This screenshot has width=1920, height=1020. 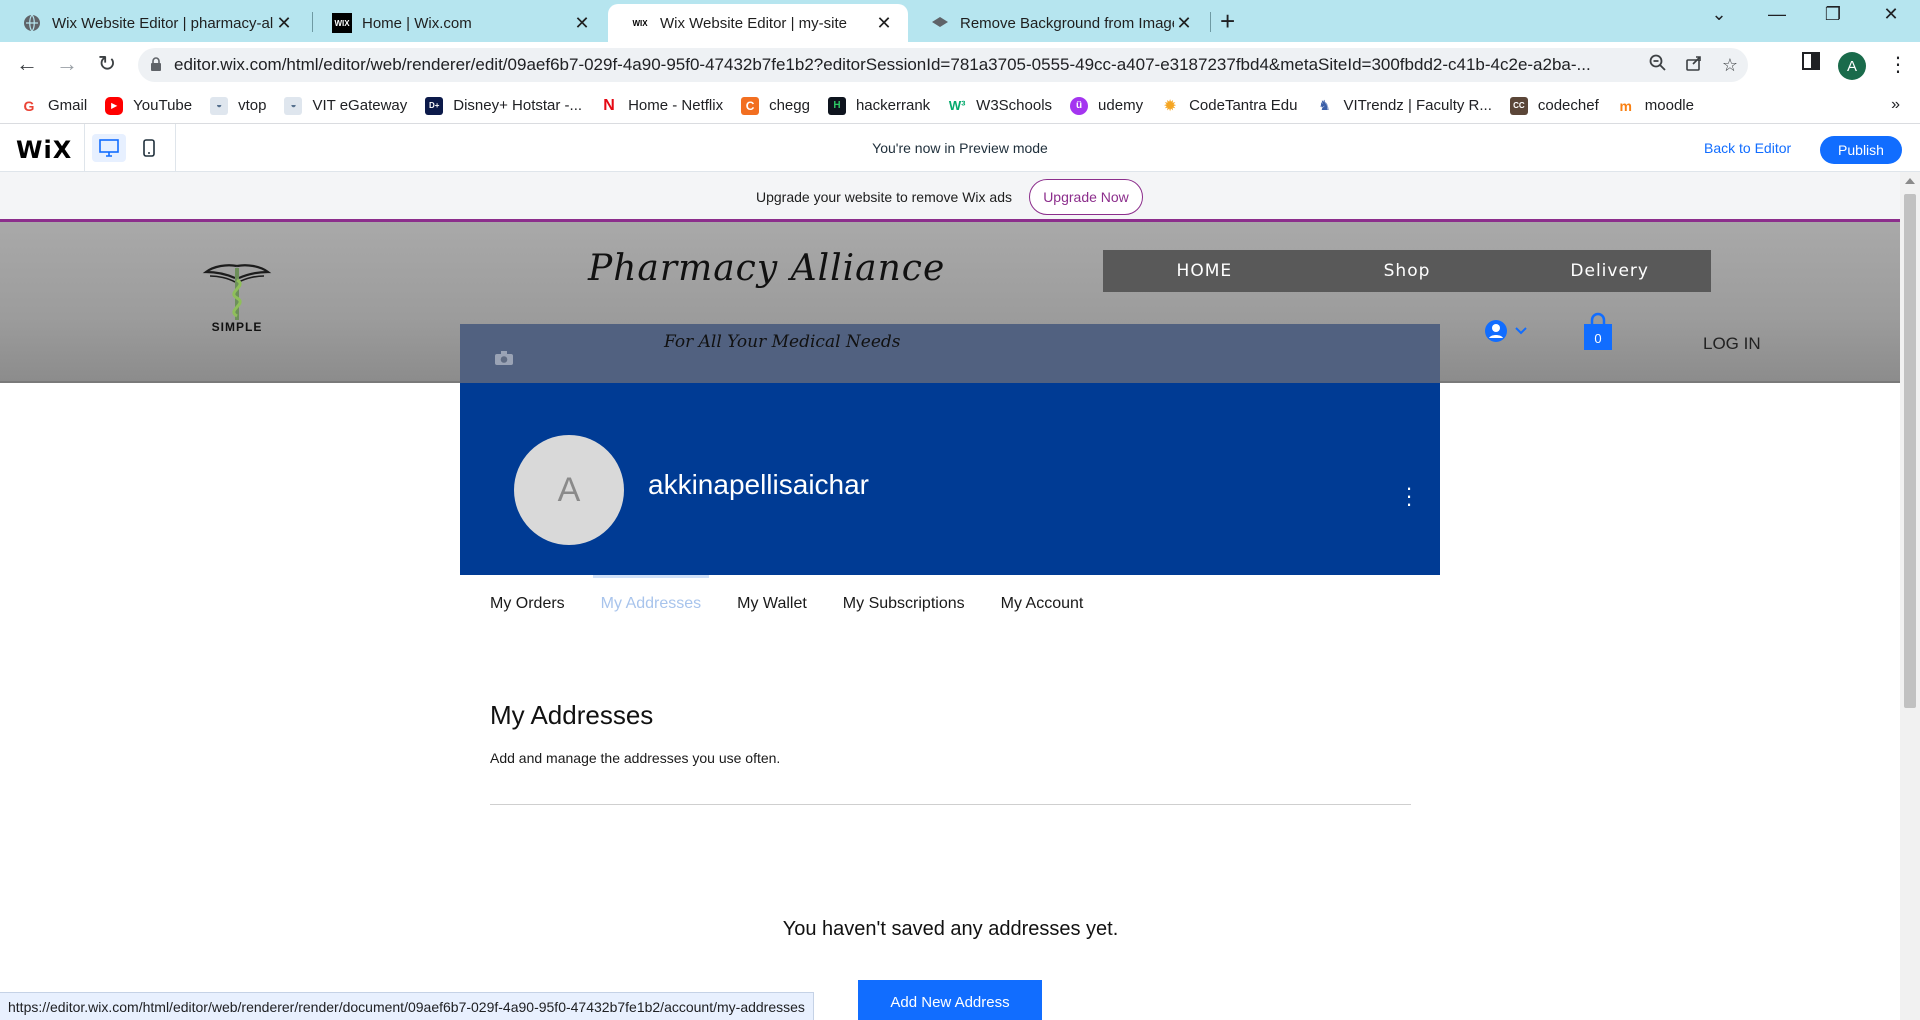 I want to click on tab-my-subscriptions: My Subscriptions, so click(x=904, y=605).